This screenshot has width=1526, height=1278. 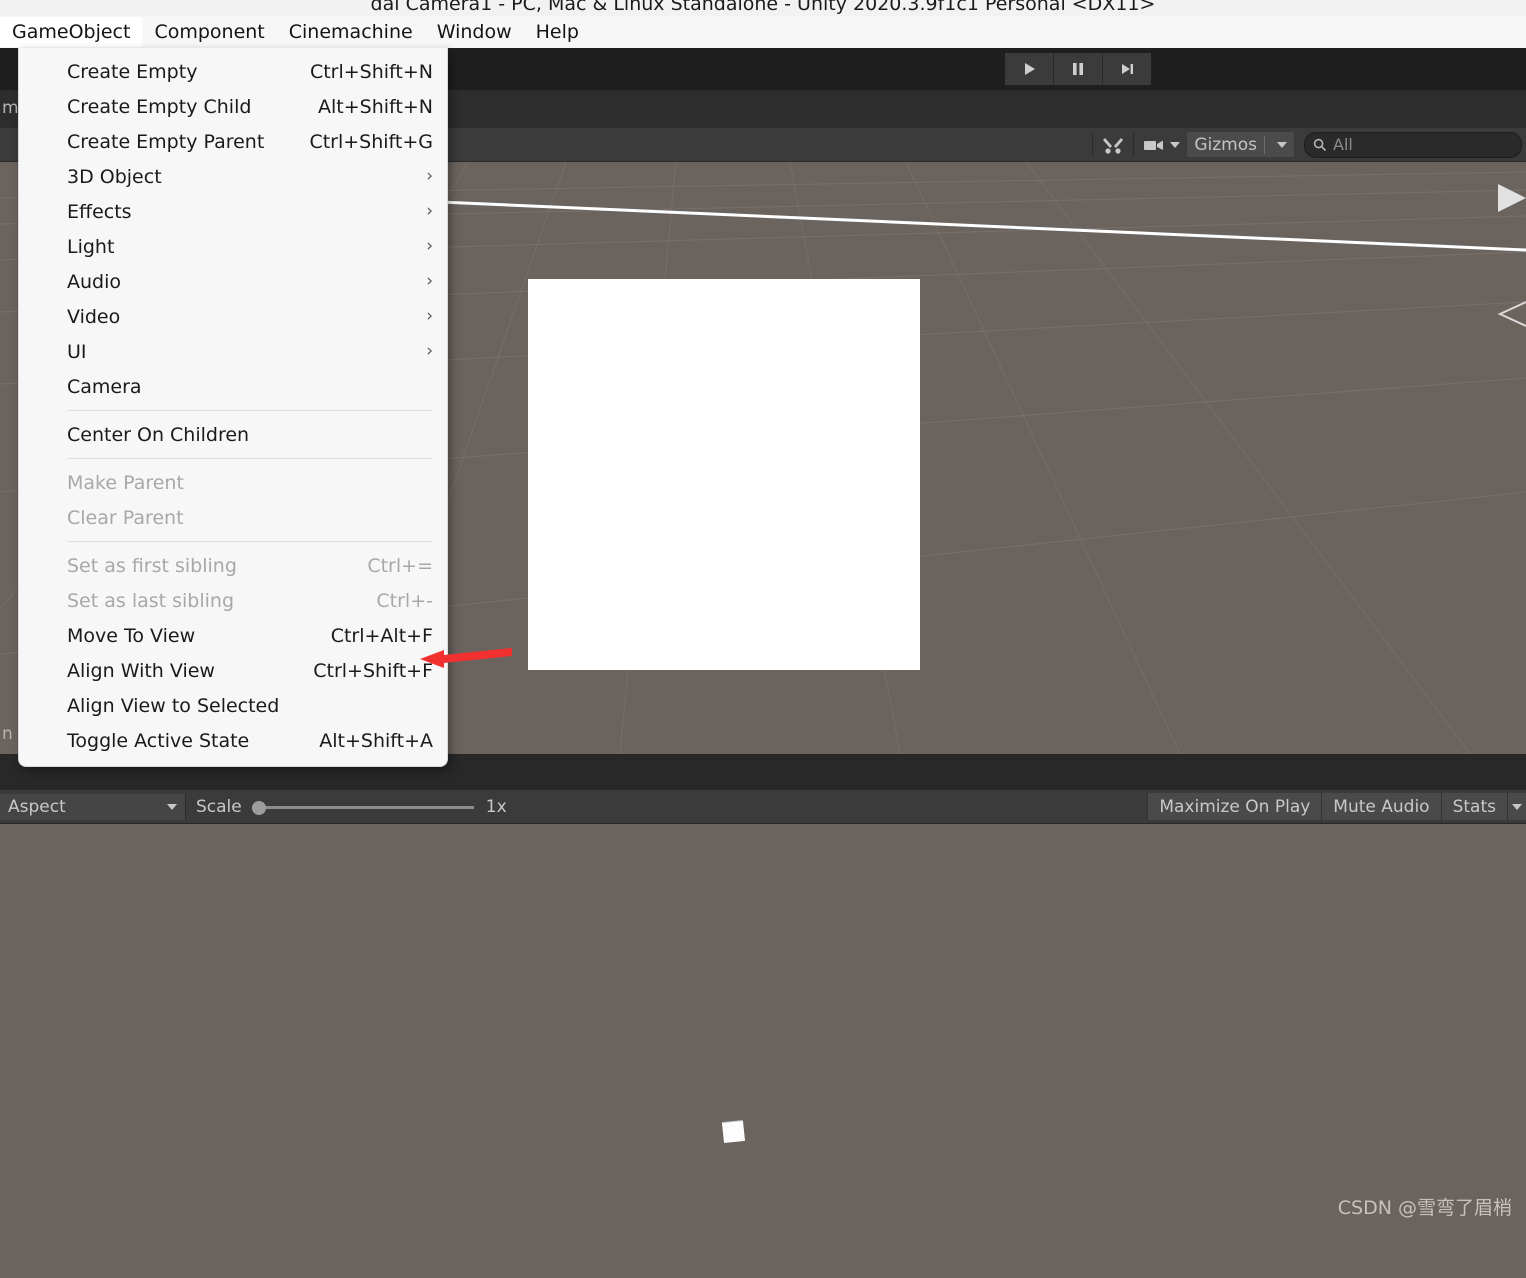 I want to click on scene-camera-button, so click(x=1161, y=144).